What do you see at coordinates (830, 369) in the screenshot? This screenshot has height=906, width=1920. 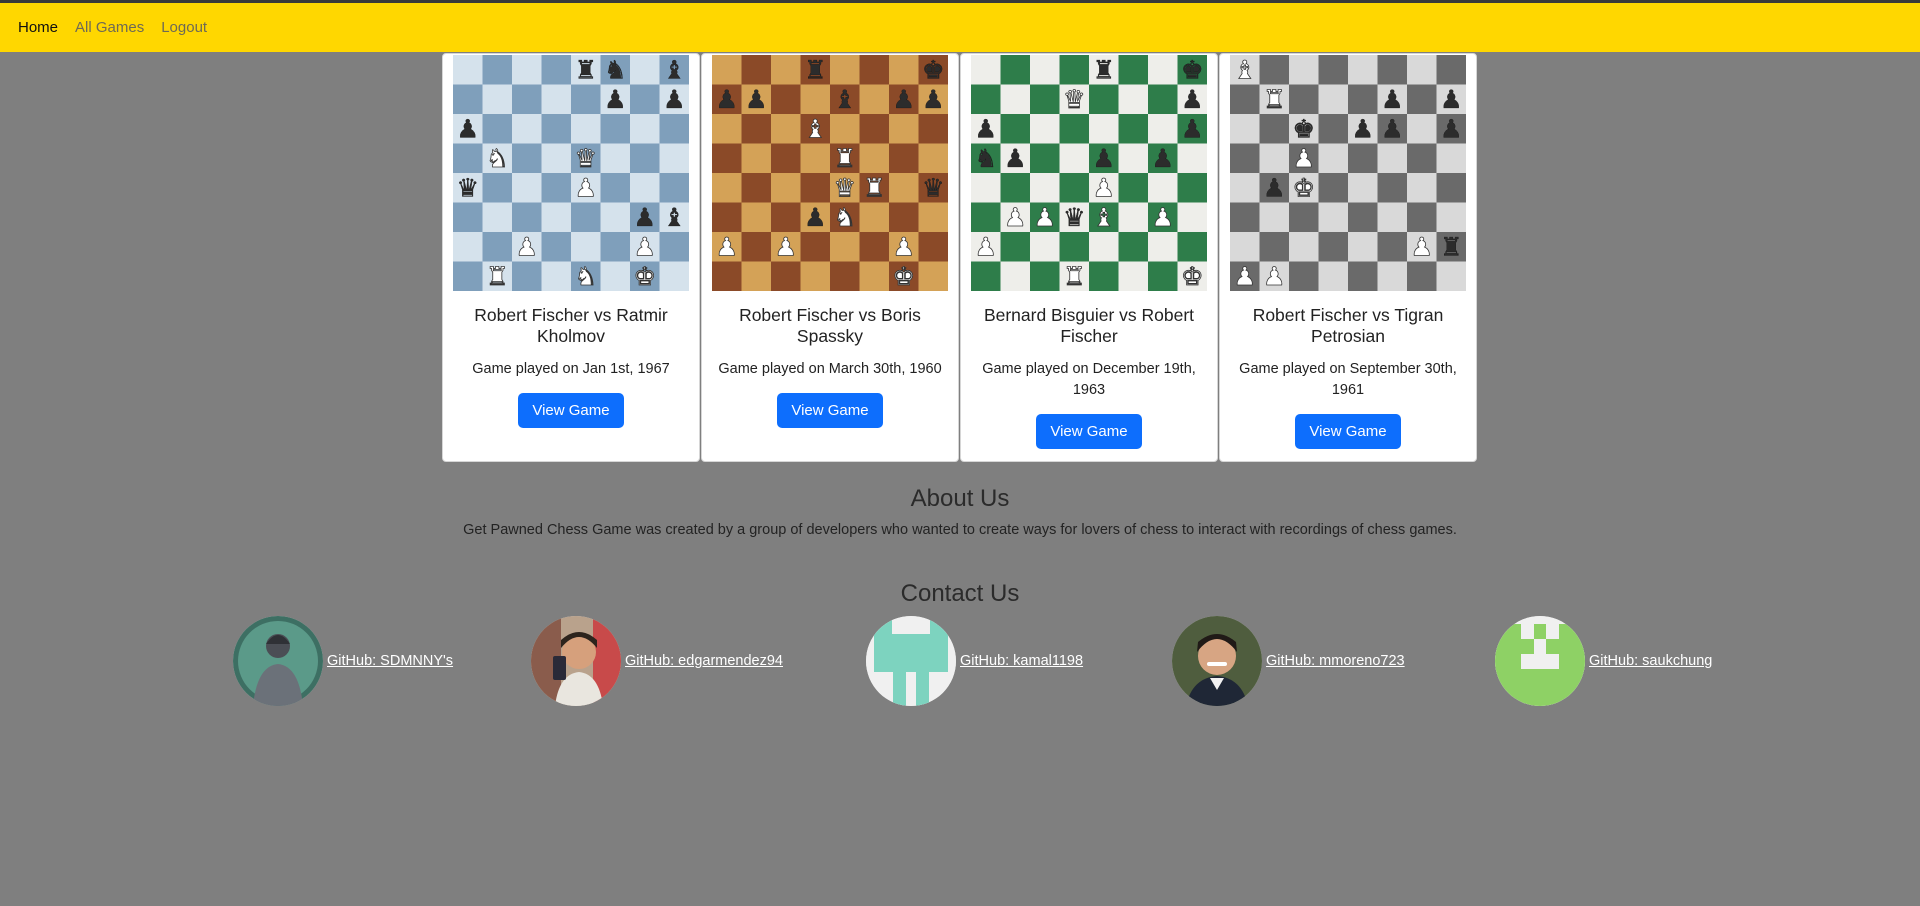 I see `game-date: Game played on March 30th, 1960` at bounding box center [830, 369].